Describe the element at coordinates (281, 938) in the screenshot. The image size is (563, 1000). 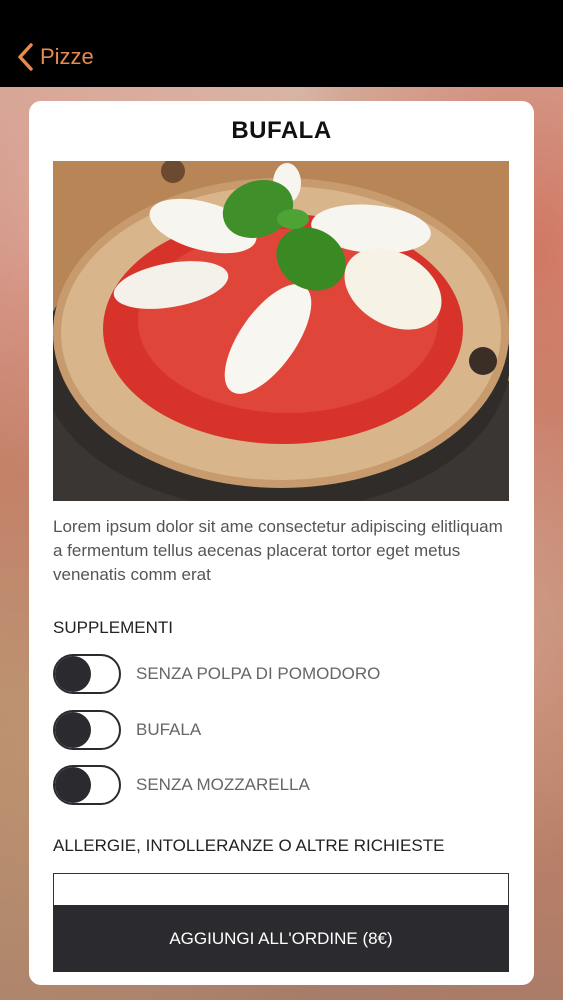
I see `add-to-order-button: AGGIUNGI ALL'ORDINE (8€)` at that location.